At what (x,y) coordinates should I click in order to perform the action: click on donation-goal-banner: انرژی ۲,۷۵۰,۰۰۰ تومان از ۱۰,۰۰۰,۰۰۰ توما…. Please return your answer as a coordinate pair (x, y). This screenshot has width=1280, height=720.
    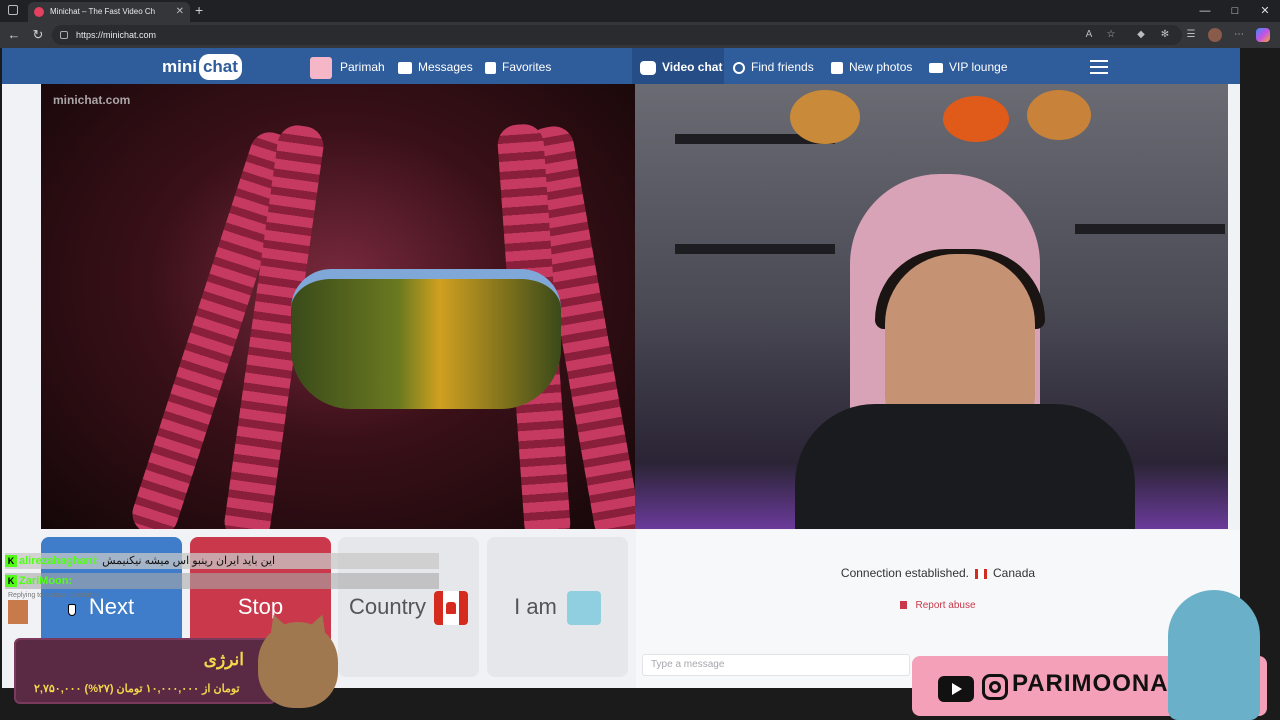
    Looking at the image, I should click on (145, 671).